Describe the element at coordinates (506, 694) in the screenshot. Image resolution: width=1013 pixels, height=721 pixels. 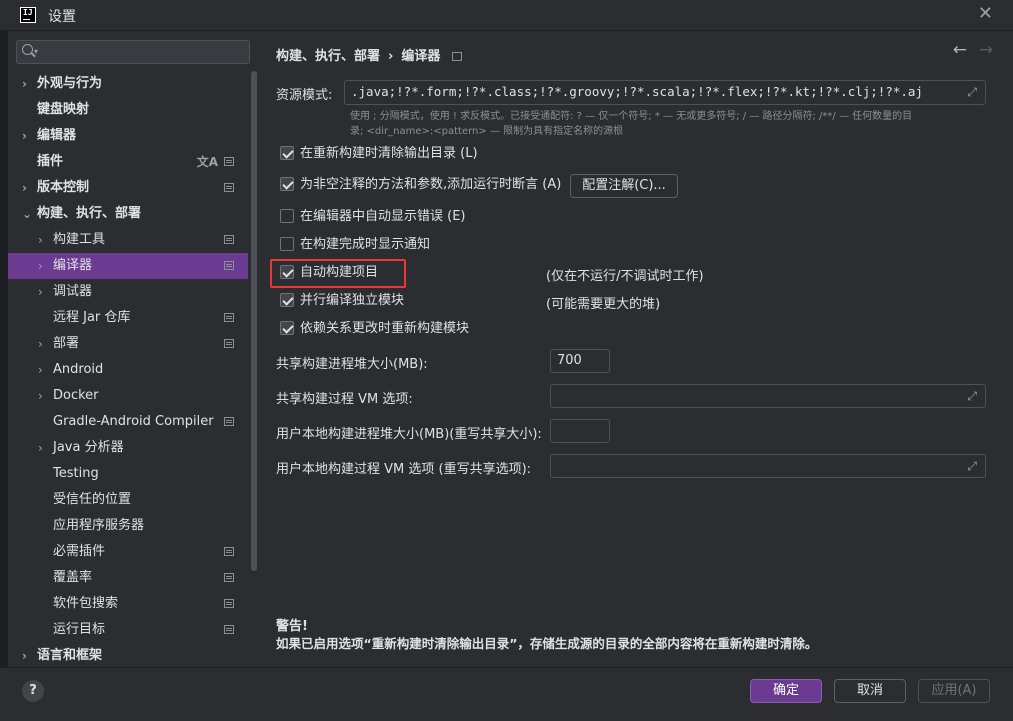
I see `dialog-footer: ? 确定 取消 应用(A)` at that location.